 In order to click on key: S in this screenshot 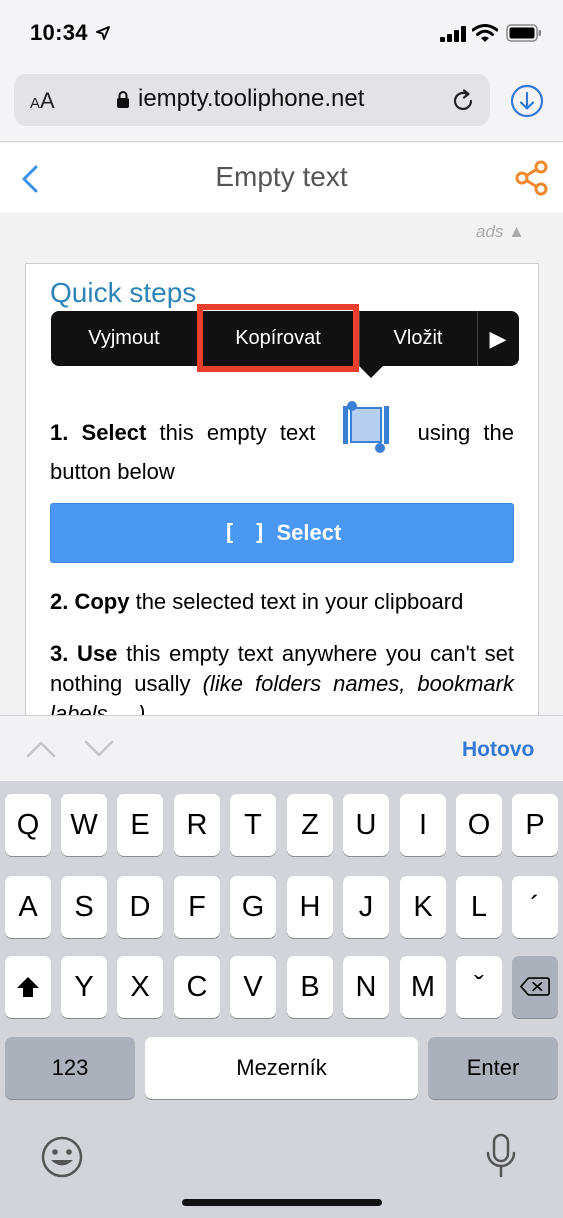, I will do `click(84, 907)`.